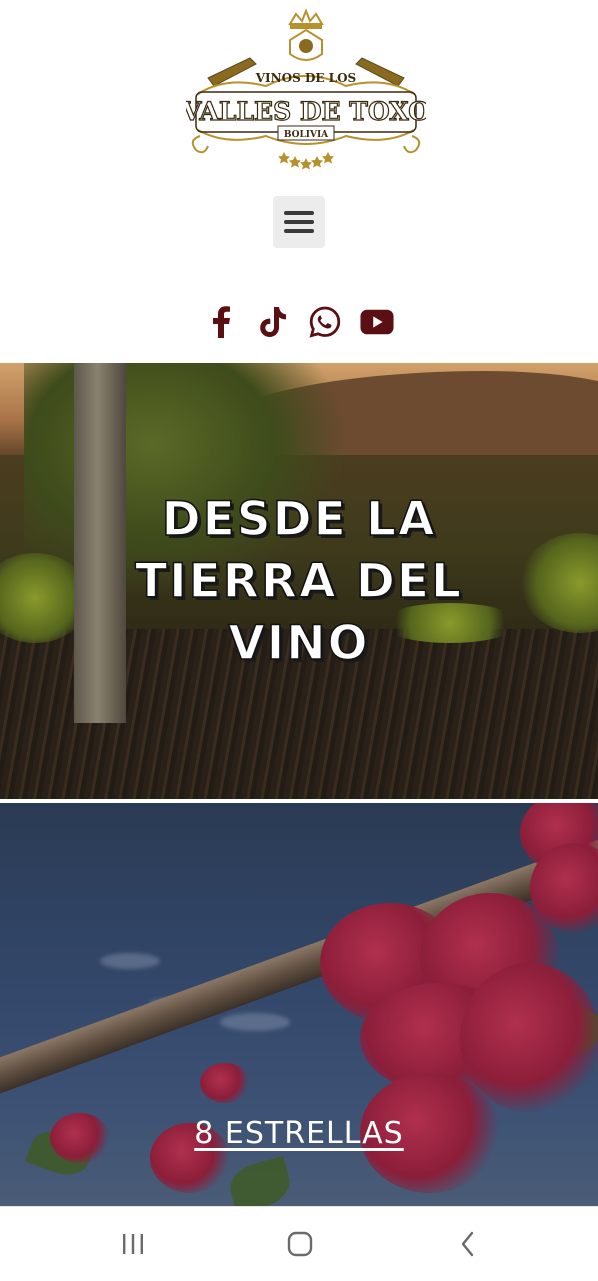  I want to click on recent-apps-button, so click(133, 1244).